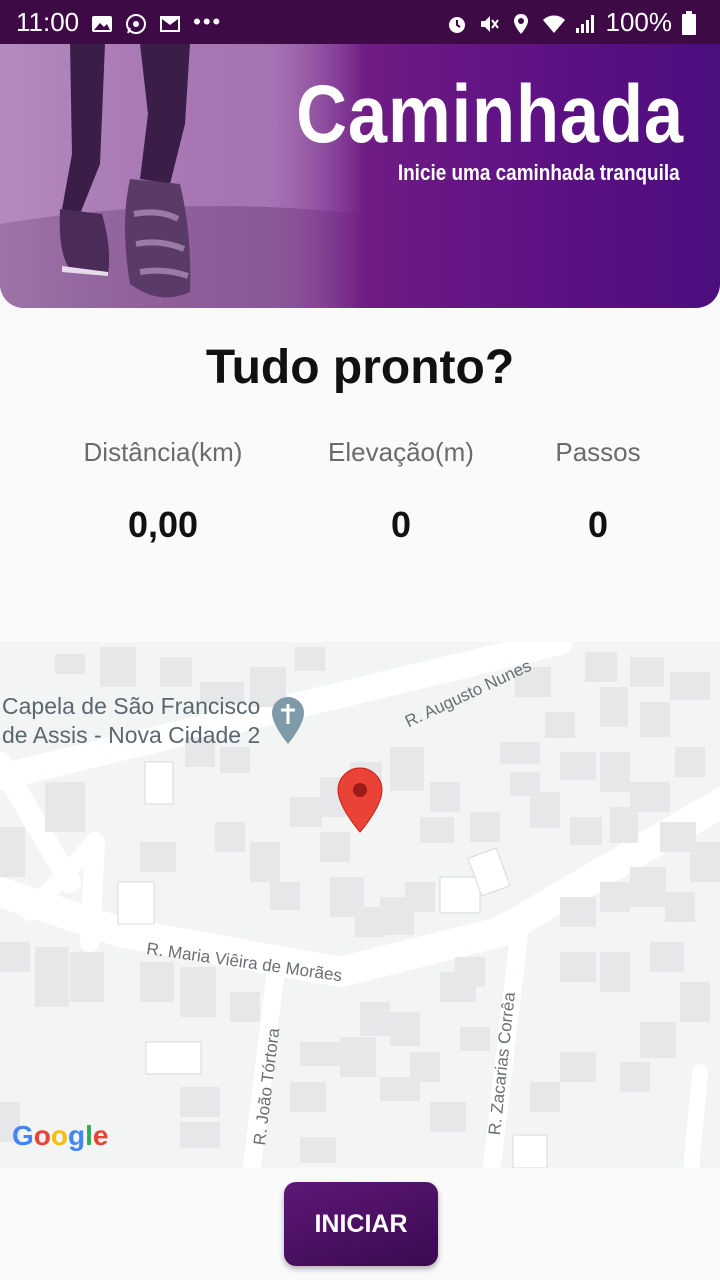 The height and width of the screenshot is (1280, 720). Describe the element at coordinates (539, 172) in the screenshot. I see `banner-subtitle: Inicie uma caminhada tranquila` at that location.